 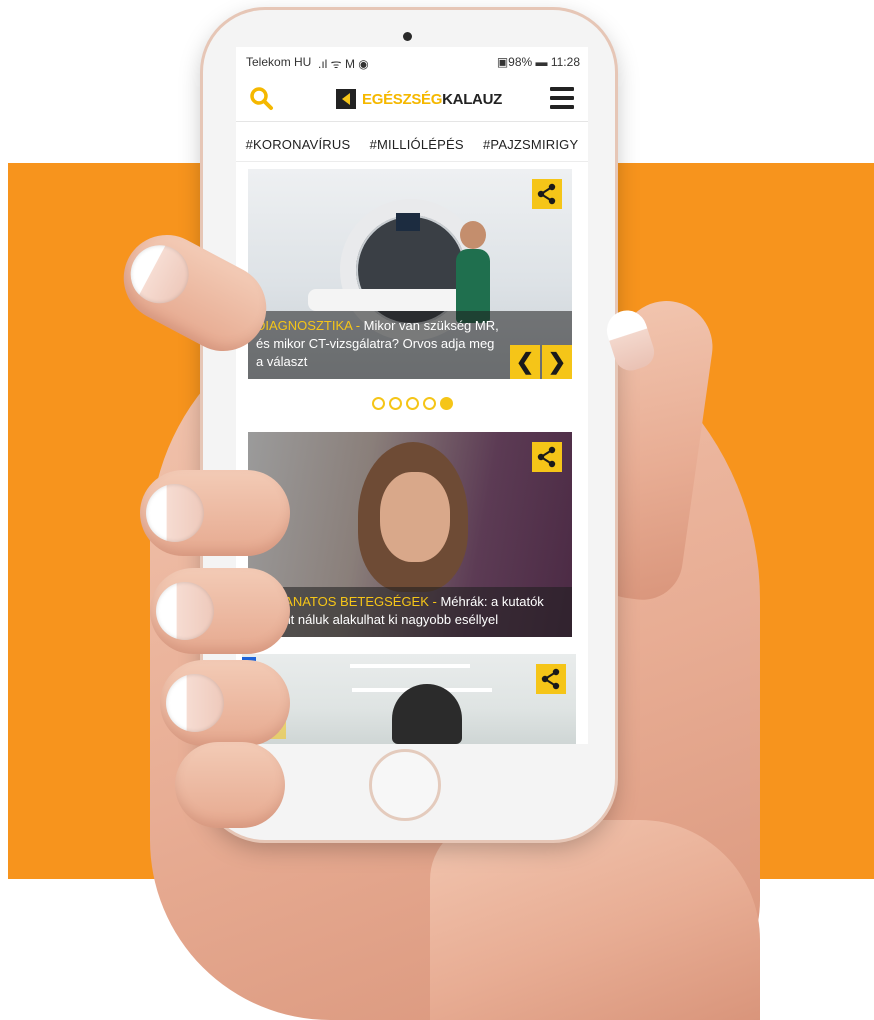 I want to click on slide-category: DIAGNOSZTIKA, so click(x=304, y=325).